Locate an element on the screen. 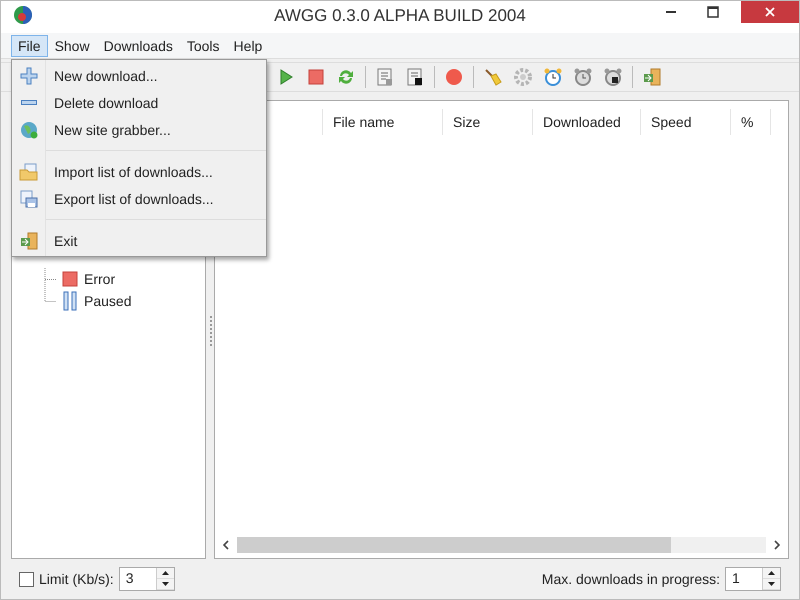  splitter-handle is located at coordinates (211, 331).